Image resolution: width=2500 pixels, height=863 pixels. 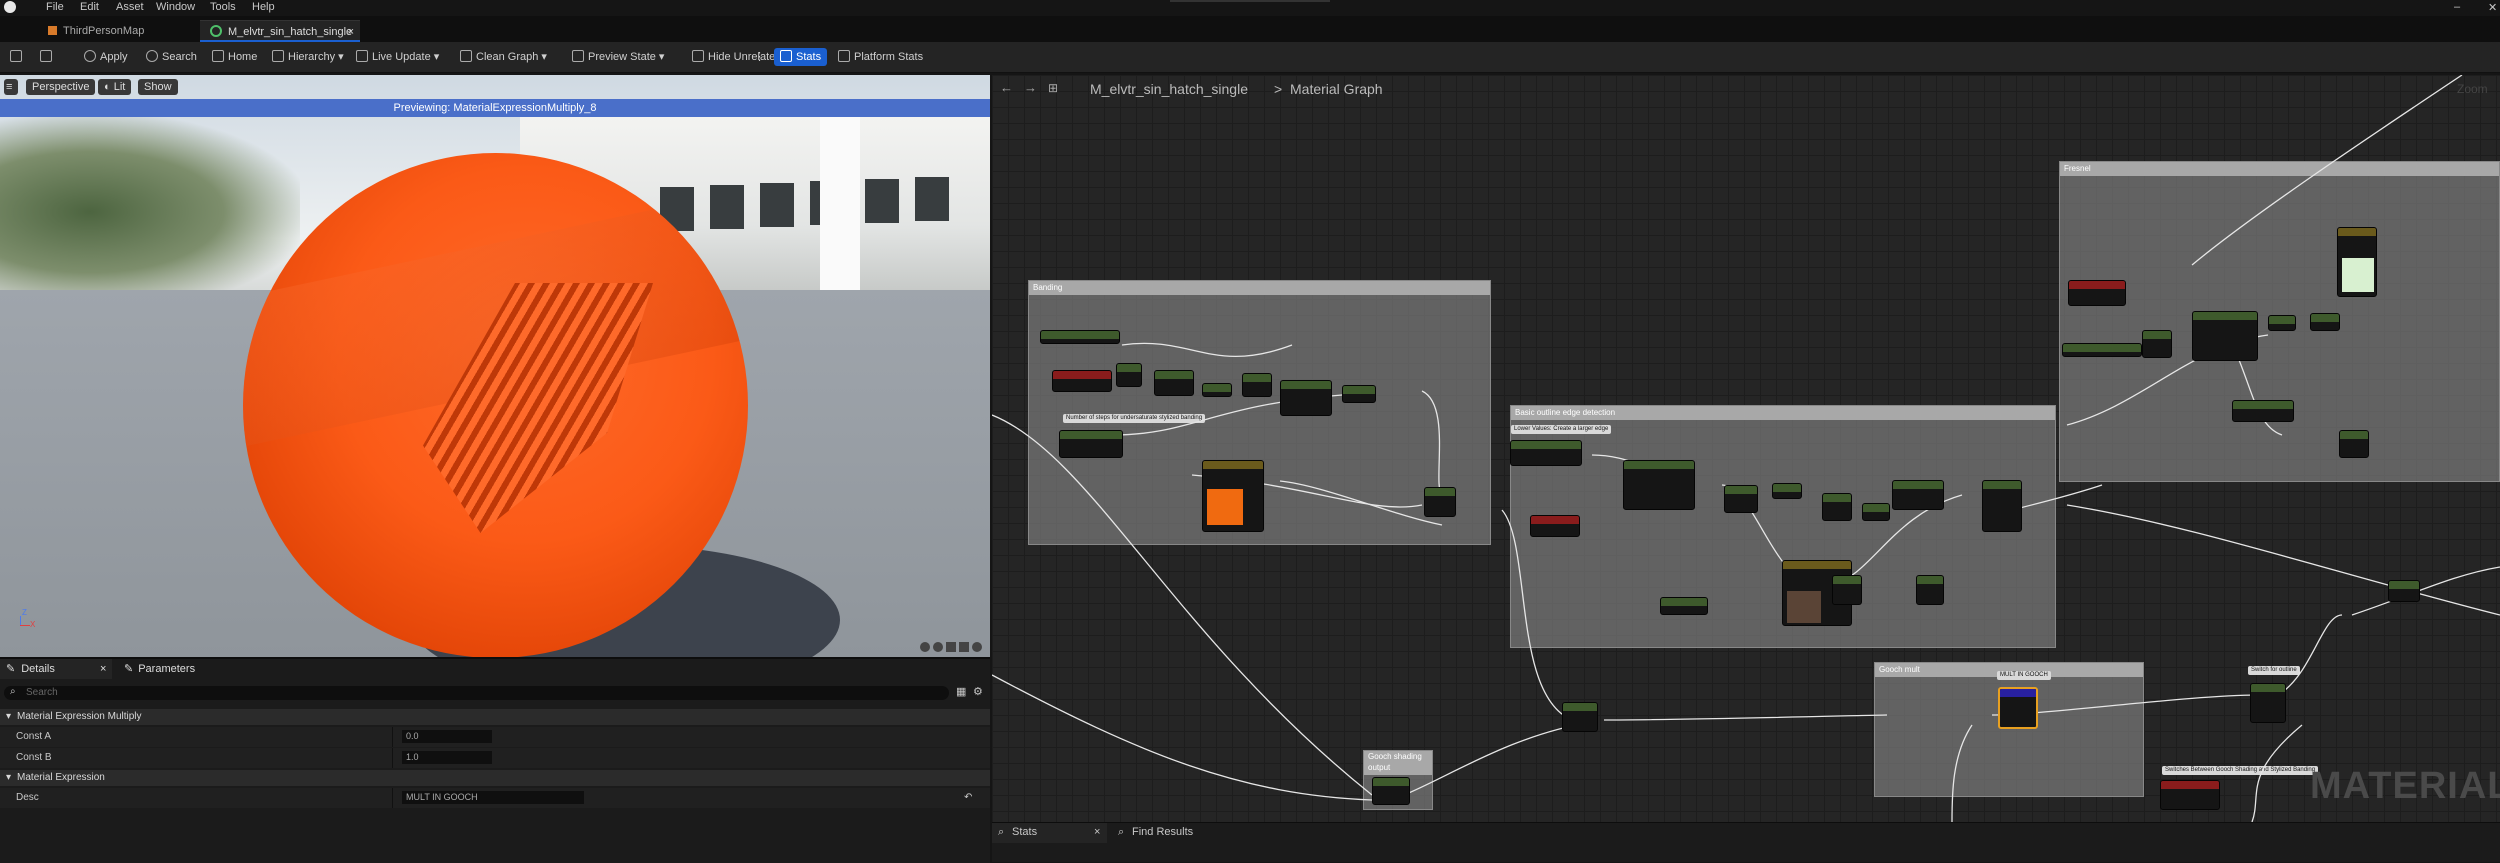 What do you see at coordinates (1787, 491) in the screenshot?
I see `node-oneminus` at bounding box center [1787, 491].